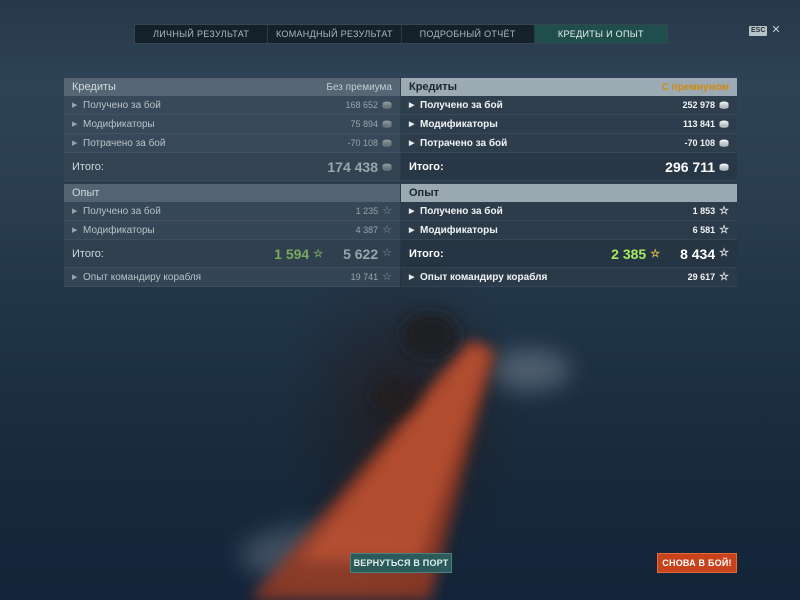 The image size is (800, 600). What do you see at coordinates (569, 124) in the screenshot?
I see `credits-modifiers-row: ▶ Модификаторы 113 841` at bounding box center [569, 124].